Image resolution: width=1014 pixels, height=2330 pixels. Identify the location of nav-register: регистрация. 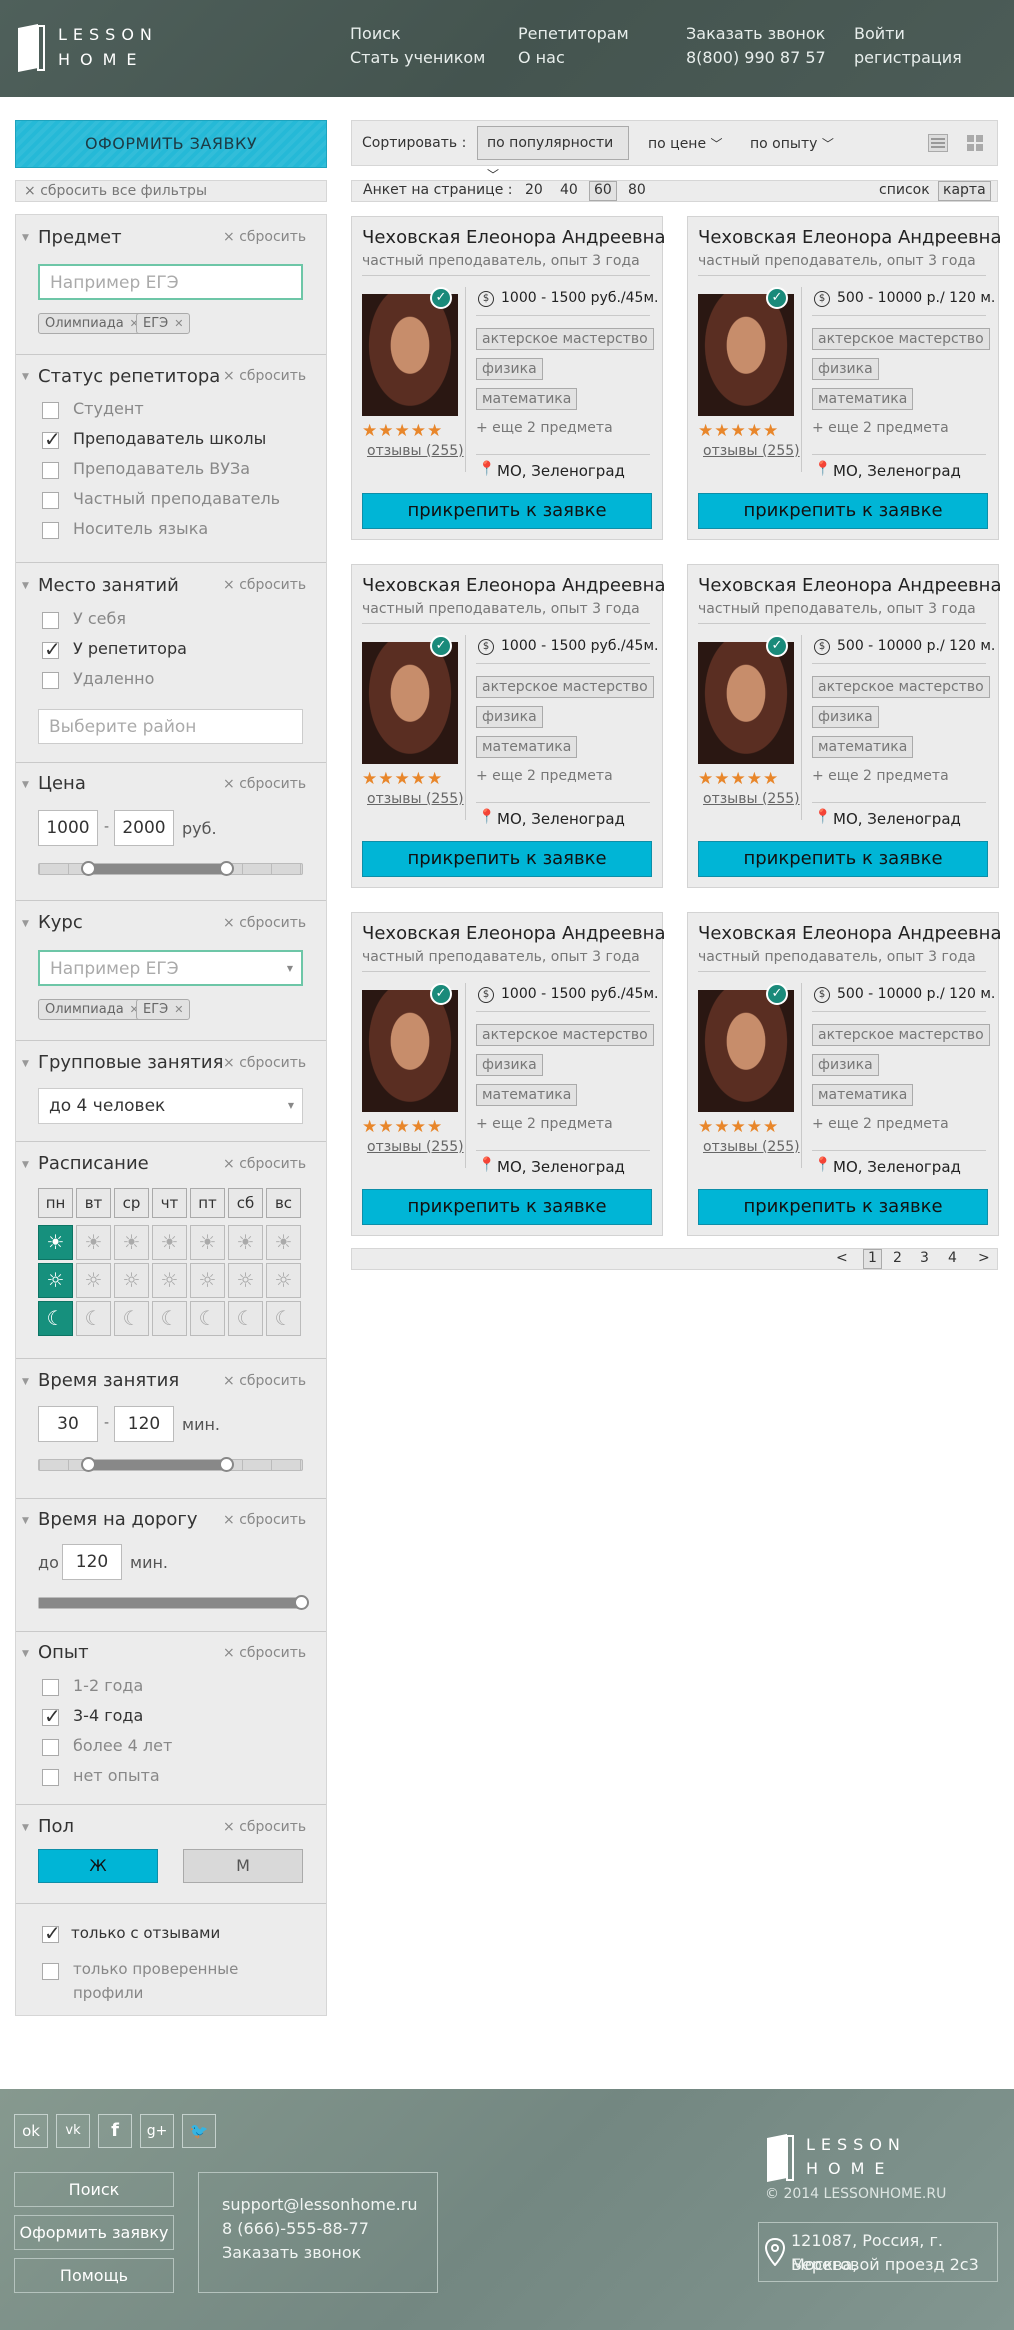
(908, 58).